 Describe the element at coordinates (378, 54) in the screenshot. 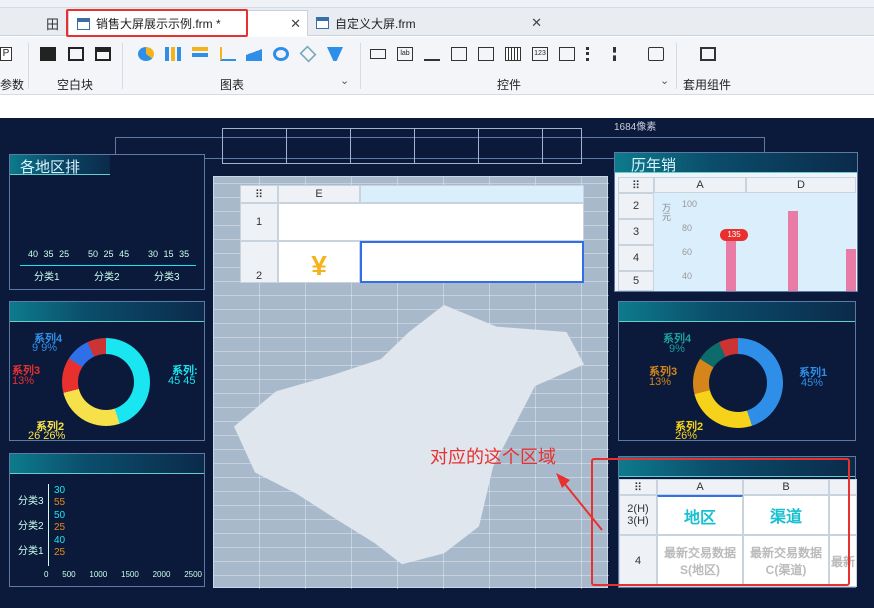

I see `button-widget-icon` at that location.